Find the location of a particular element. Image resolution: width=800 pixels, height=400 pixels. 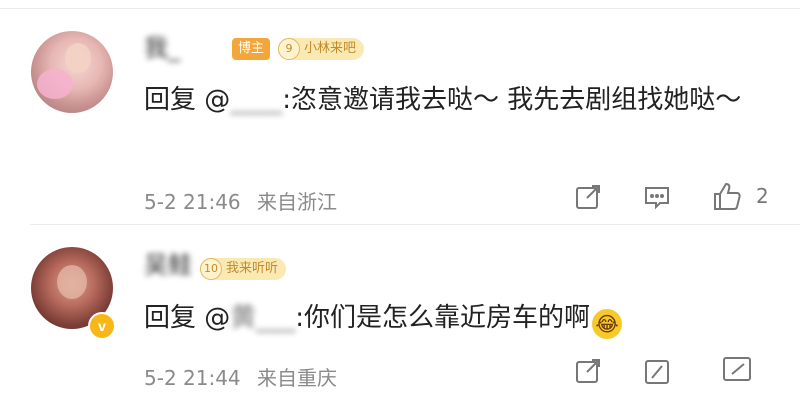

laughing-emoji-icon: 😂 is located at coordinates (607, 324).